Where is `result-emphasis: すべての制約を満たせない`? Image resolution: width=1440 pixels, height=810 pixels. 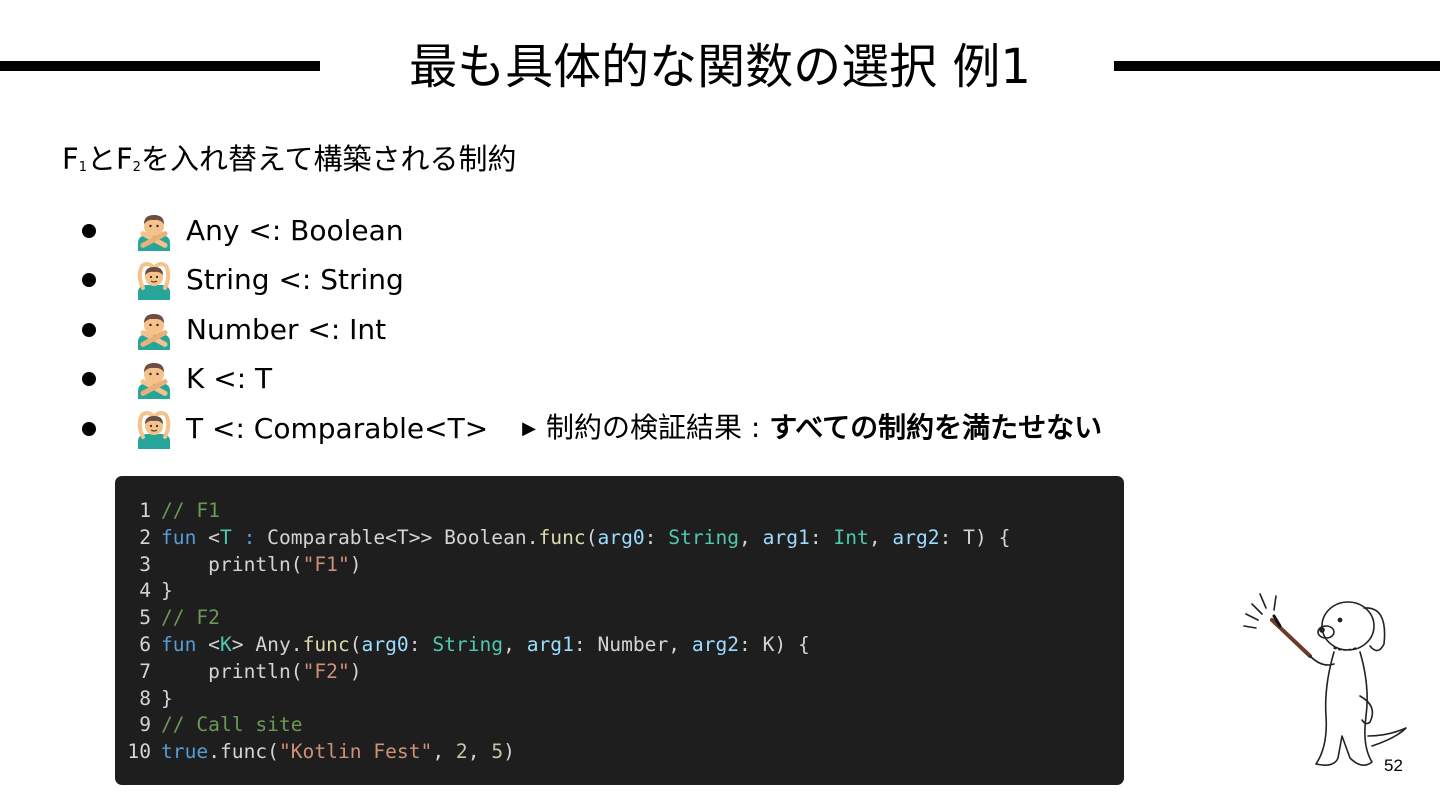
result-emphasis: すべての制約を満たせない is located at coordinates (936, 428).